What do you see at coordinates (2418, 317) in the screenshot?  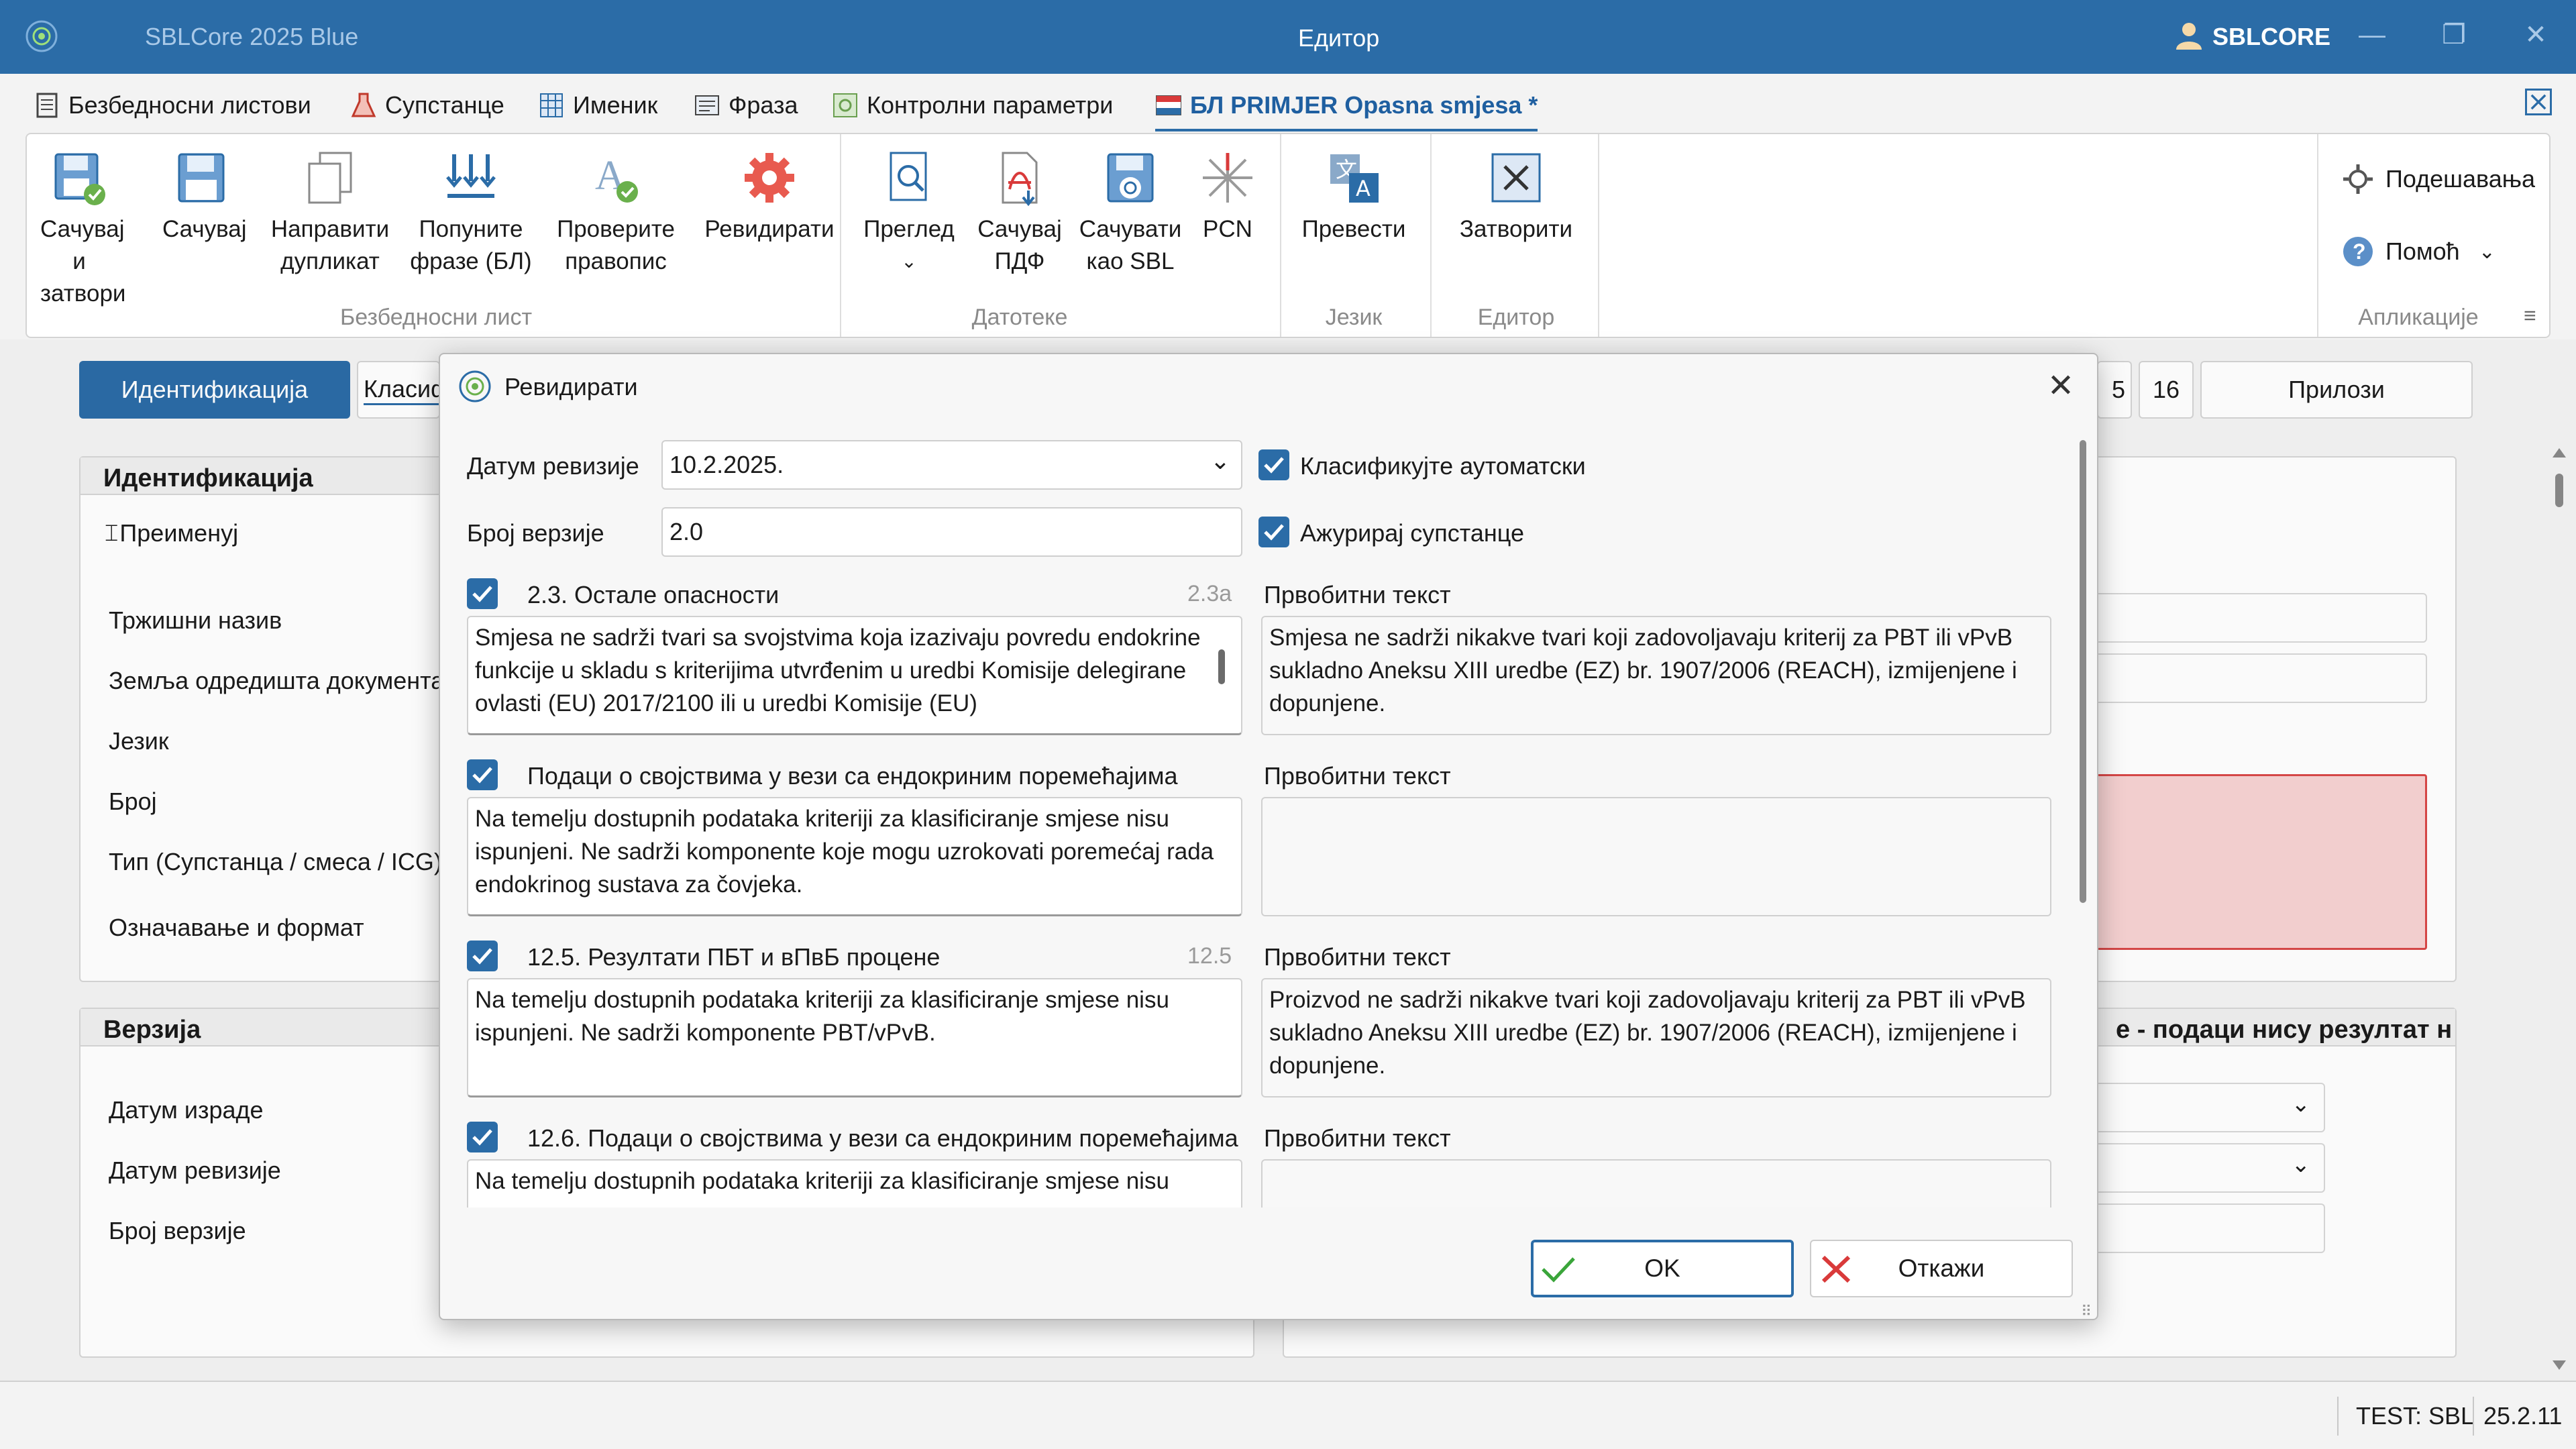 I see `ribbon-group-label: Апликације` at bounding box center [2418, 317].